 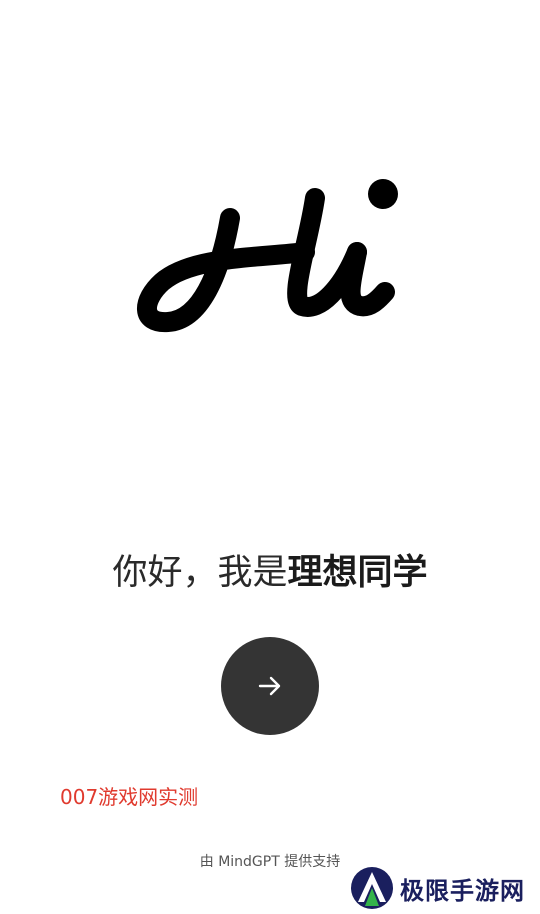 What do you see at coordinates (267, 256) in the screenshot?
I see `hi-script-logo-icon` at bounding box center [267, 256].